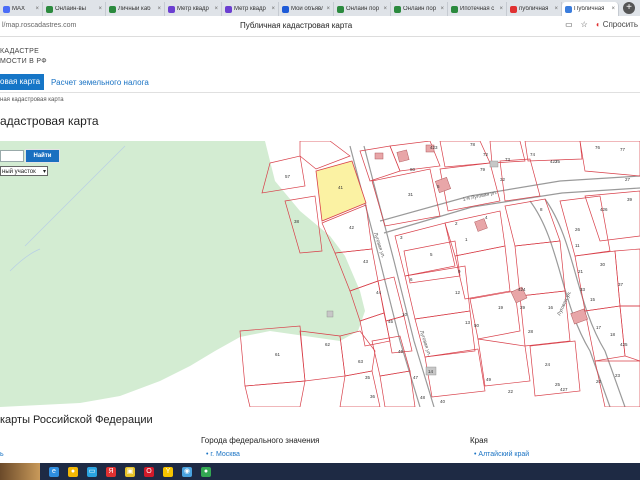 The image size is (640, 480). What do you see at coordinates (70, 9) in the screenshot?
I see `tab-label: Онлайн-вы` at bounding box center [70, 9].